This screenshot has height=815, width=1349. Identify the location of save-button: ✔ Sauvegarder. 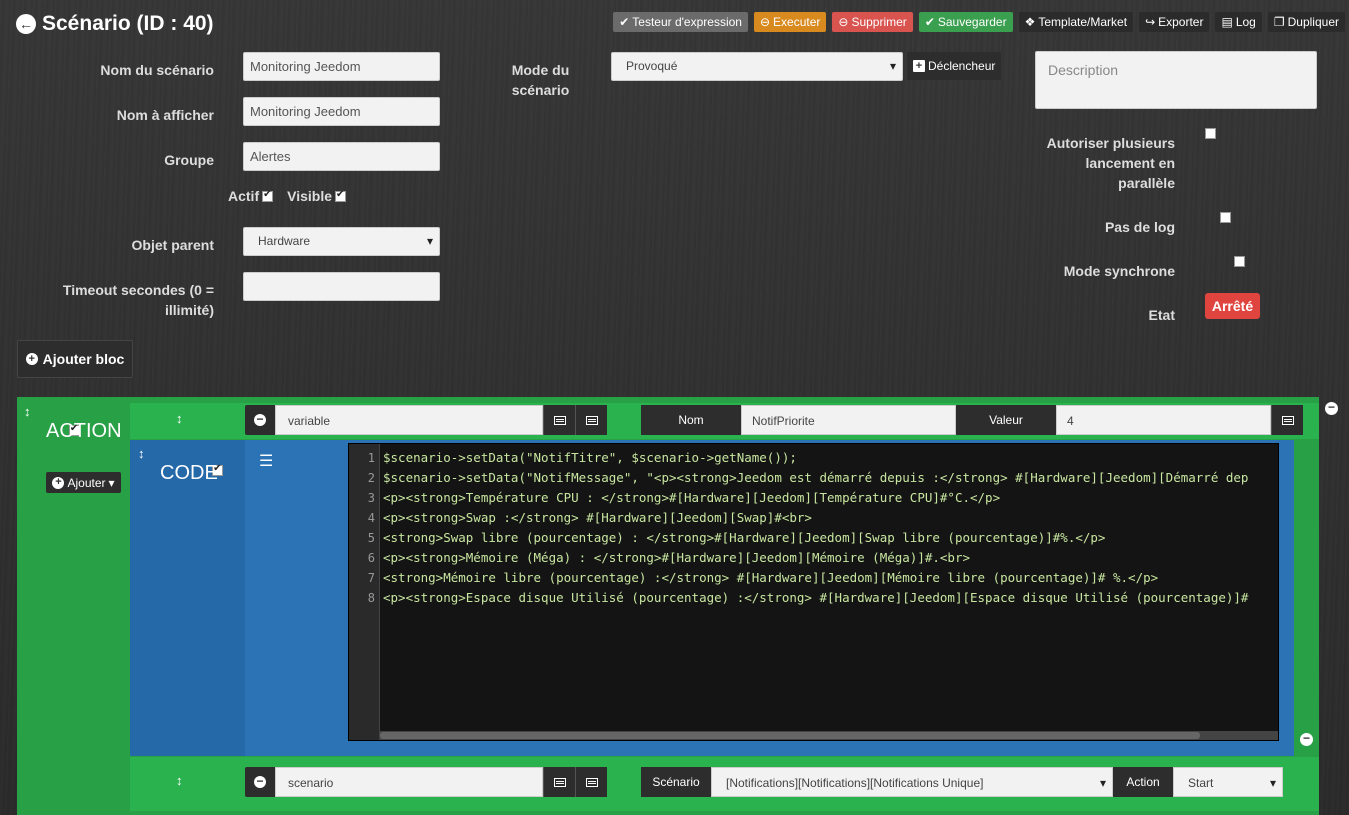
(965, 22).